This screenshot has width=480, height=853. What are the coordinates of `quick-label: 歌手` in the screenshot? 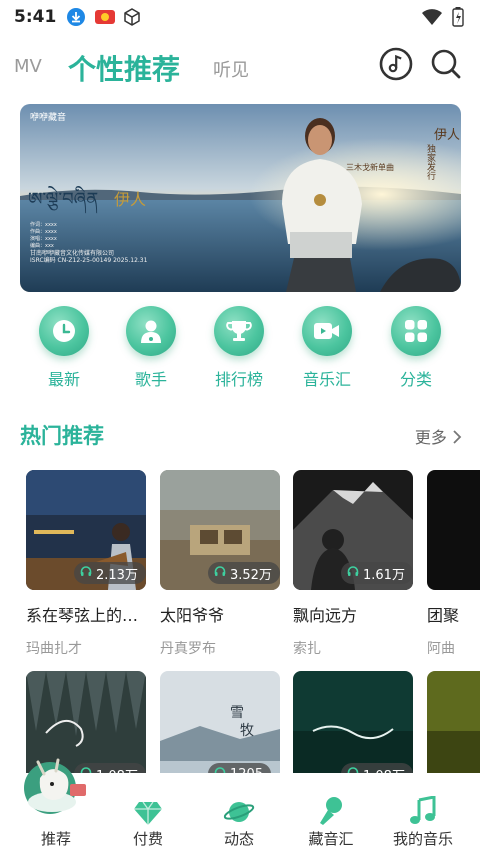 It's located at (150, 379).